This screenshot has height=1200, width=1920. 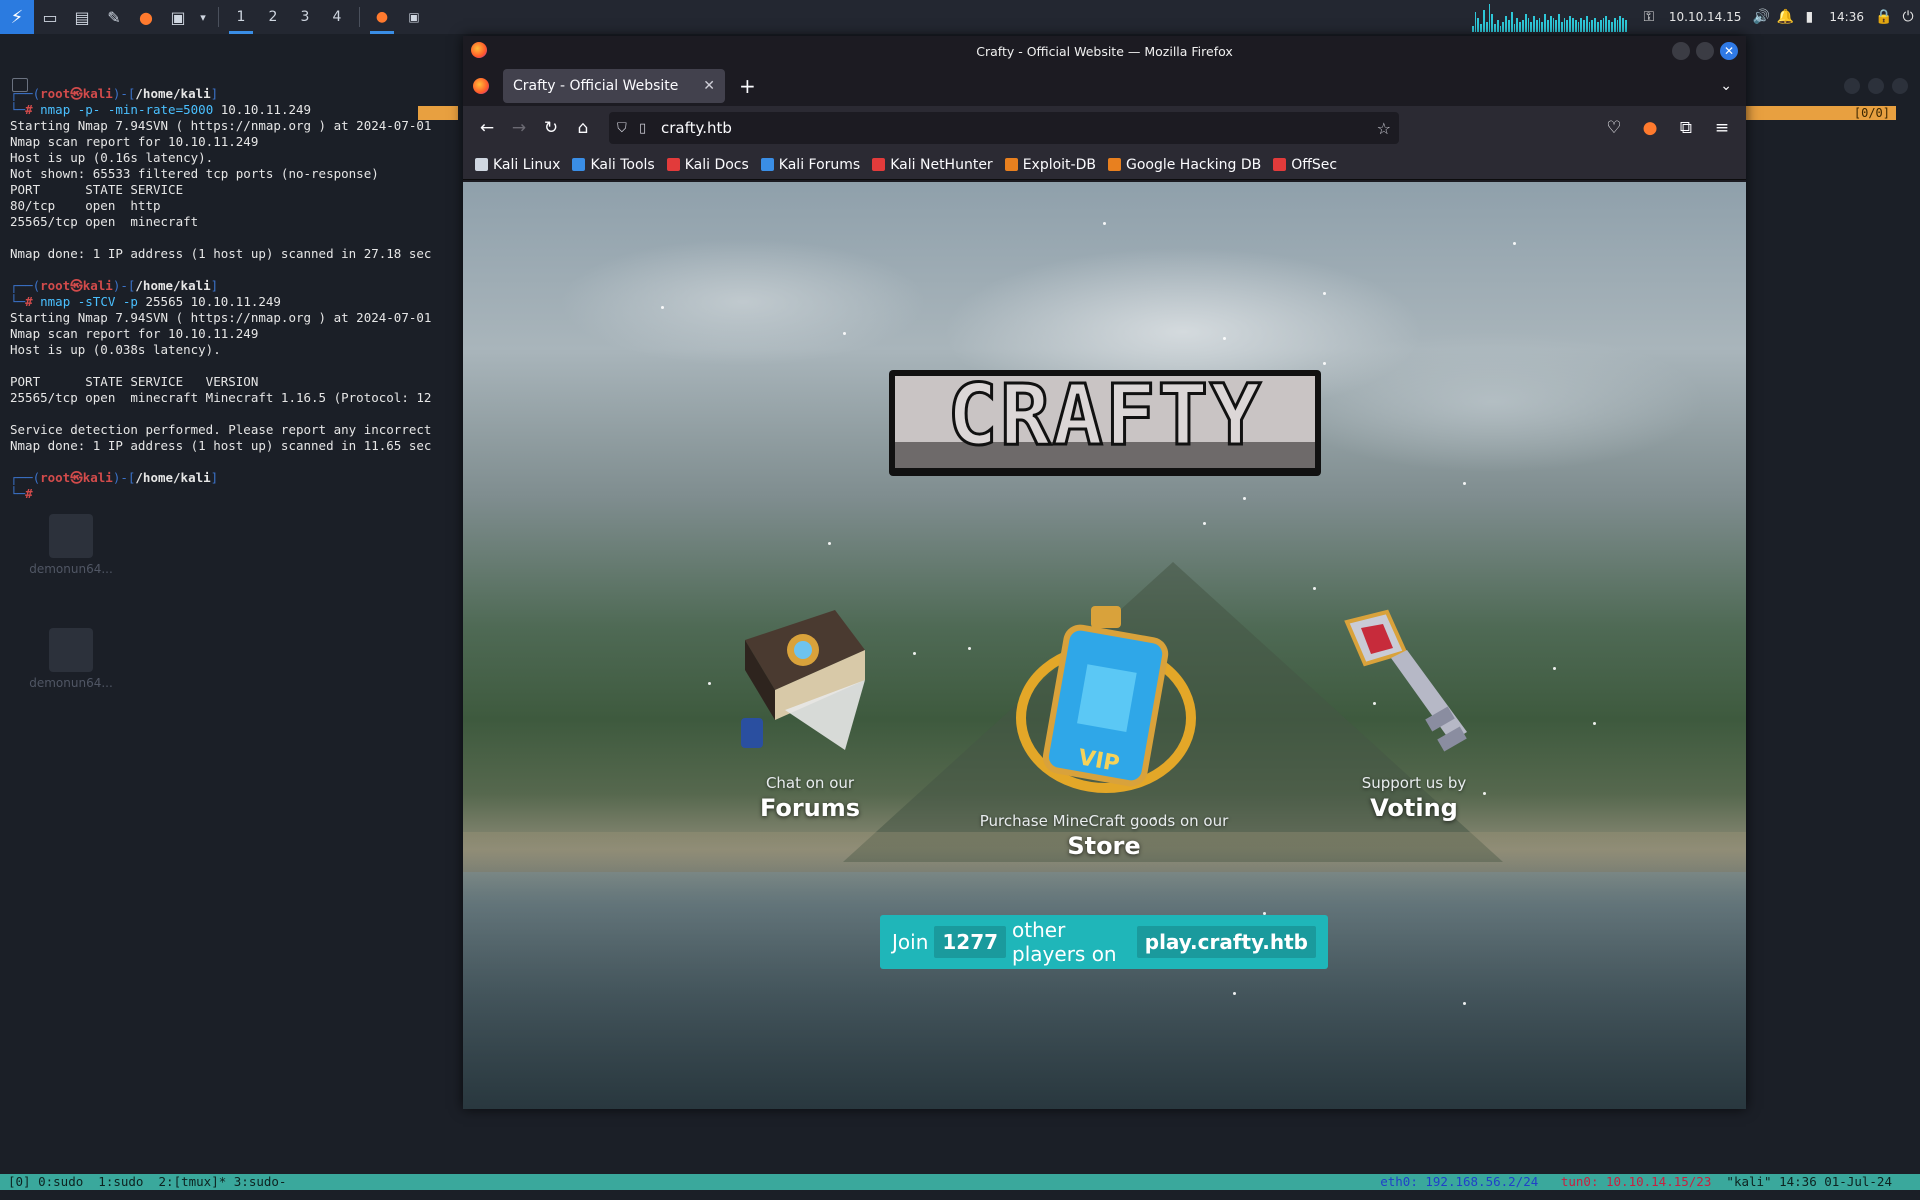 What do you see at coordinates (1226, 942) in the screenshot?
I see `server-address: play.crafty.htb` at bounding box center [1226, 942].